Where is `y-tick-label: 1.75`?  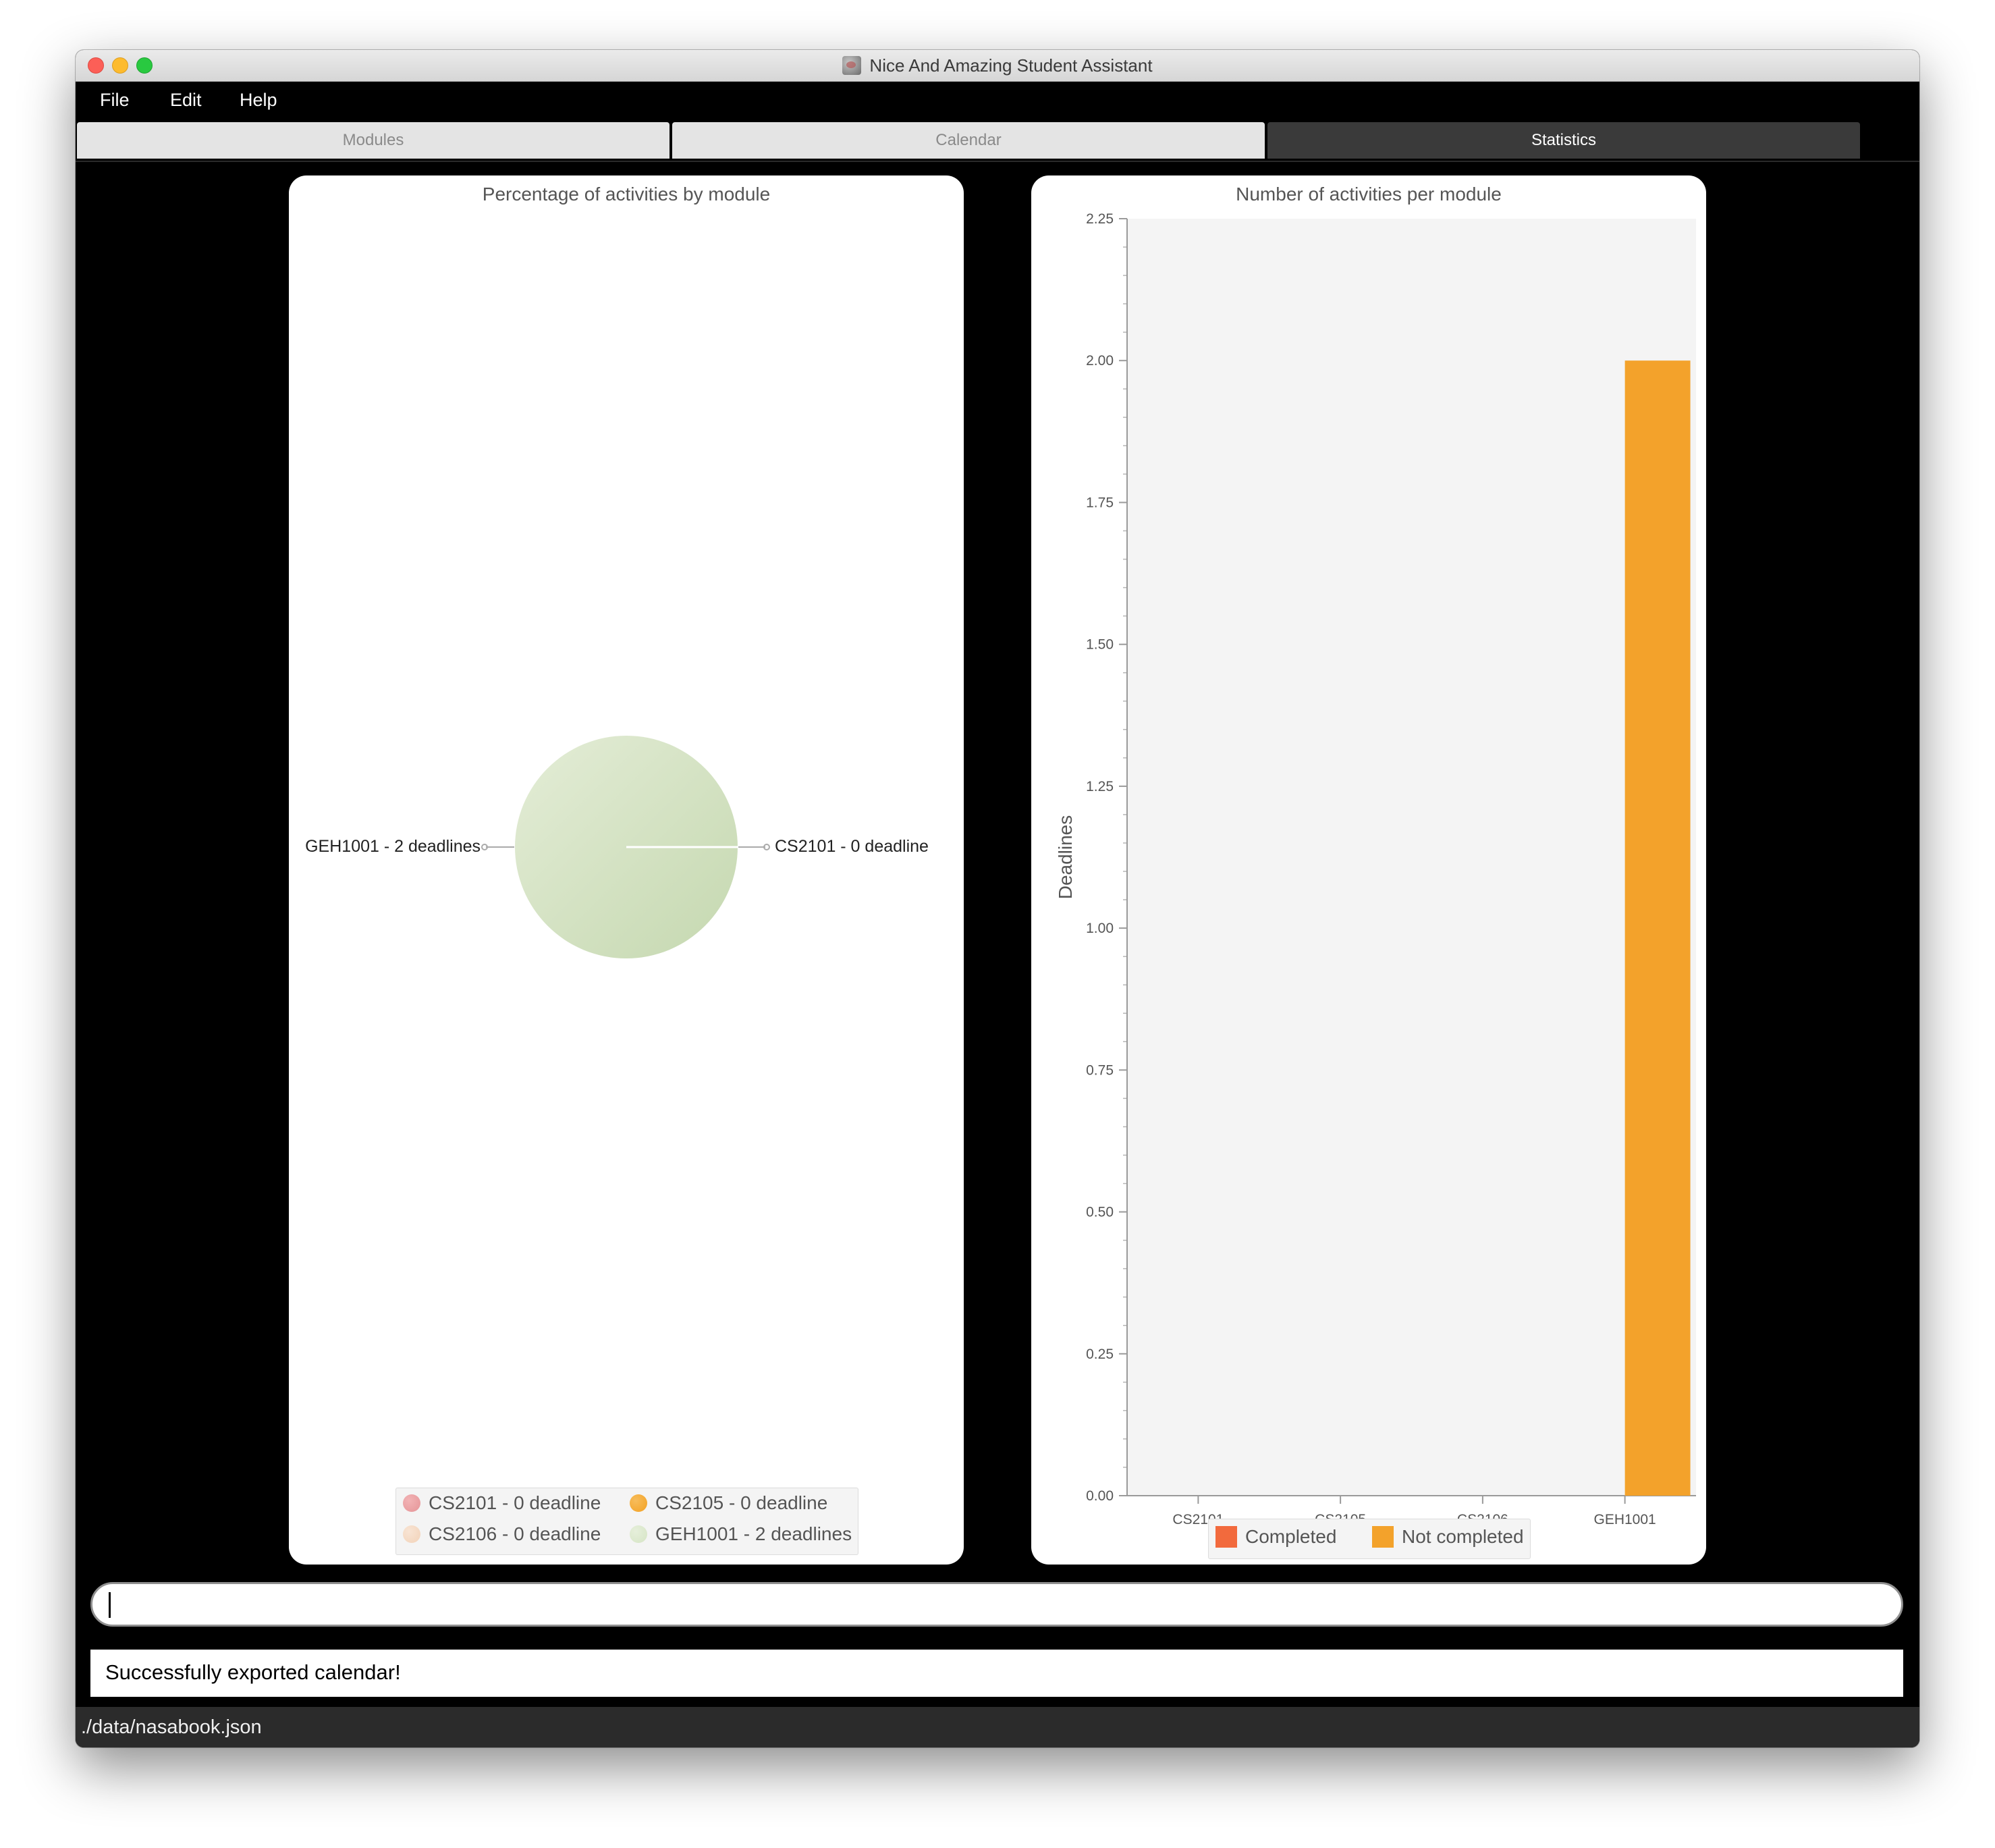 y-tick-label: 1.75 is located at coordinates (1100, 502).